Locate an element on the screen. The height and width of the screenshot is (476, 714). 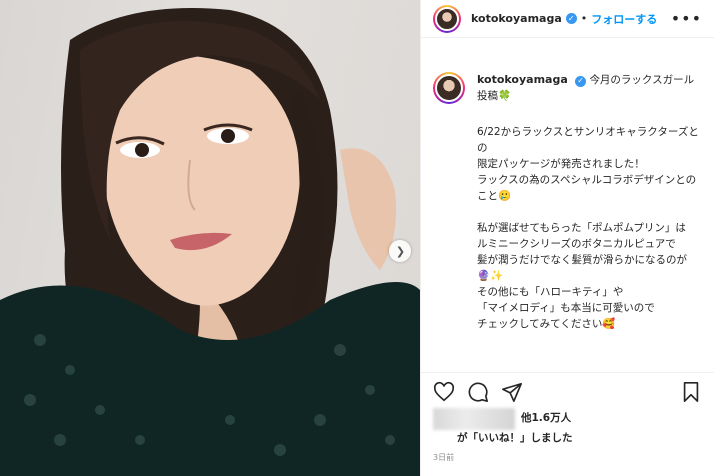
ellipsis-icon: ••• is located at coordinates (686, 18).